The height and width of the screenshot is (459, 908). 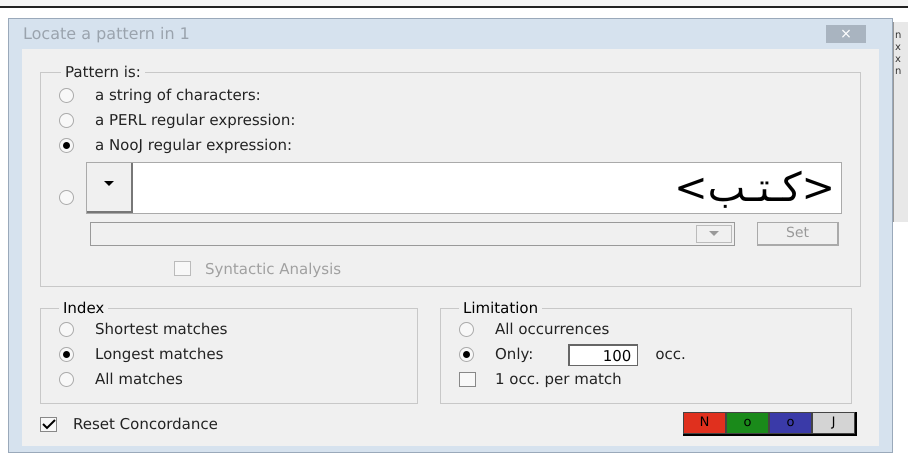 I want to click on expression-text: <كـتـب>, so click(x=754, y=188).